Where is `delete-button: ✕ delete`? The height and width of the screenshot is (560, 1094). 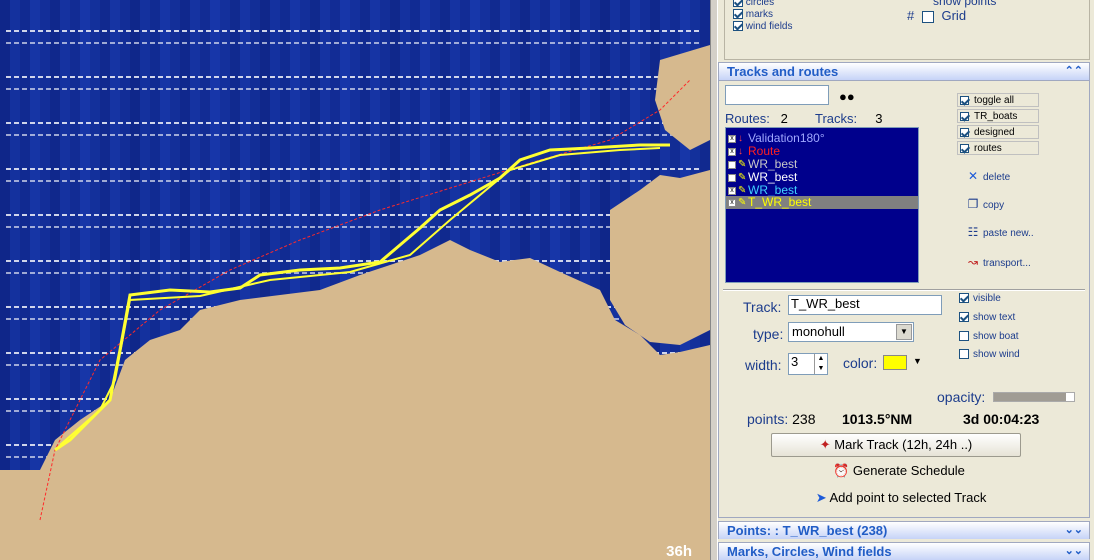
delete-button: ✕ delete is located at coordinates (987, 176).